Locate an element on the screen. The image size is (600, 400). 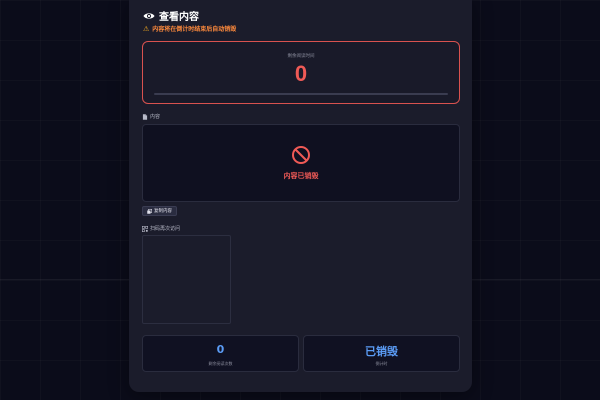
card-header: 查看内容 is located at coordinates (171, 15).